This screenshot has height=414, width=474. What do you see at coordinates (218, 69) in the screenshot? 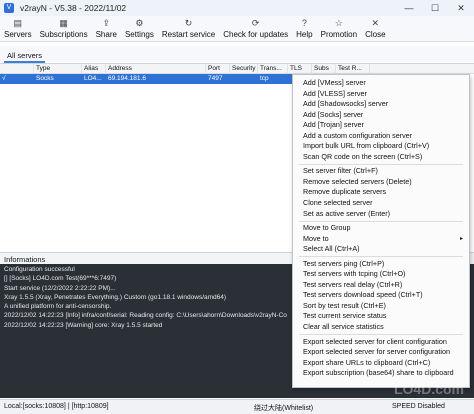
I see `column-header-port: Port` at bounding box center [218, 69].